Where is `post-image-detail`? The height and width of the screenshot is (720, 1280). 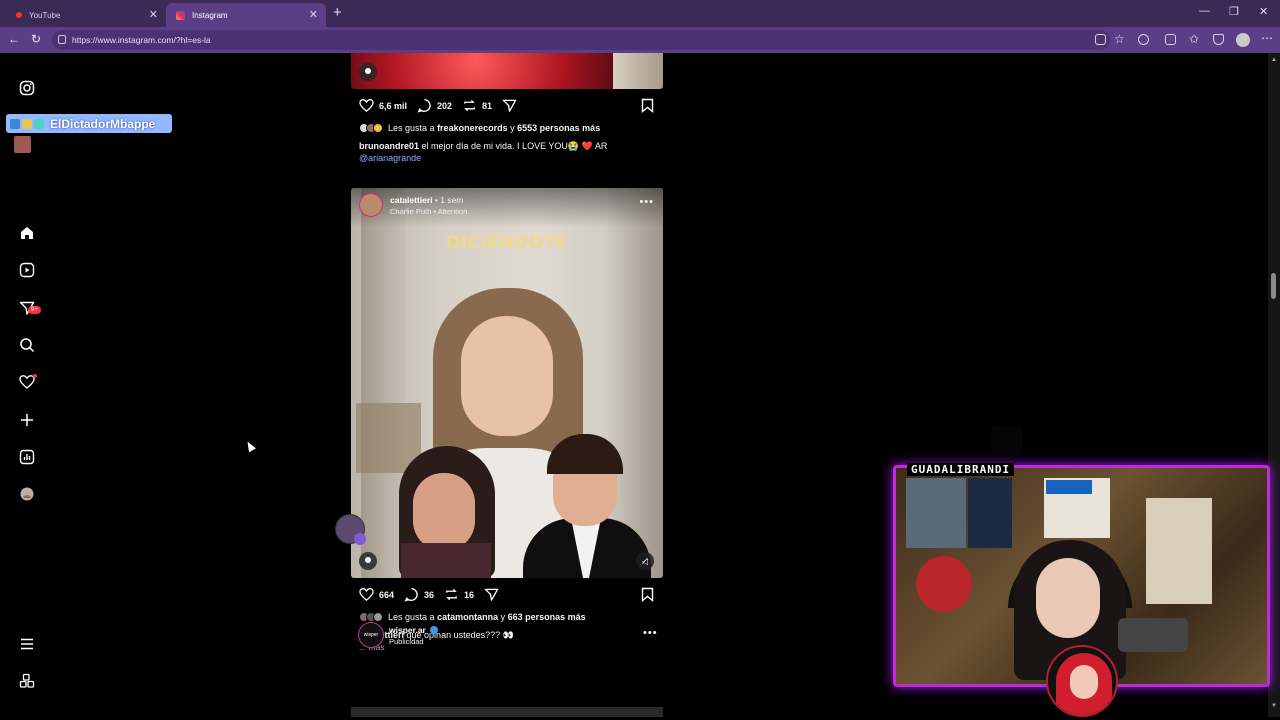 post-image-detail is located at coordinates (638, 71).